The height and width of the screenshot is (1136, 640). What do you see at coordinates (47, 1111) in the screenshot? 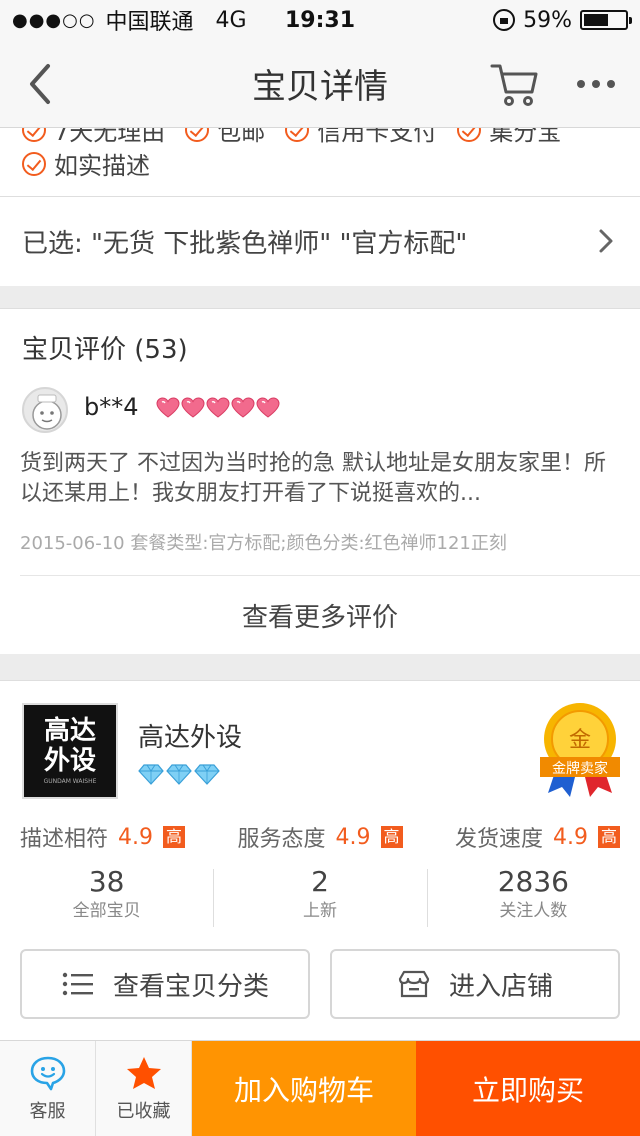
I see `customer-service-label: 客服` at bounding box center [47, 1111].